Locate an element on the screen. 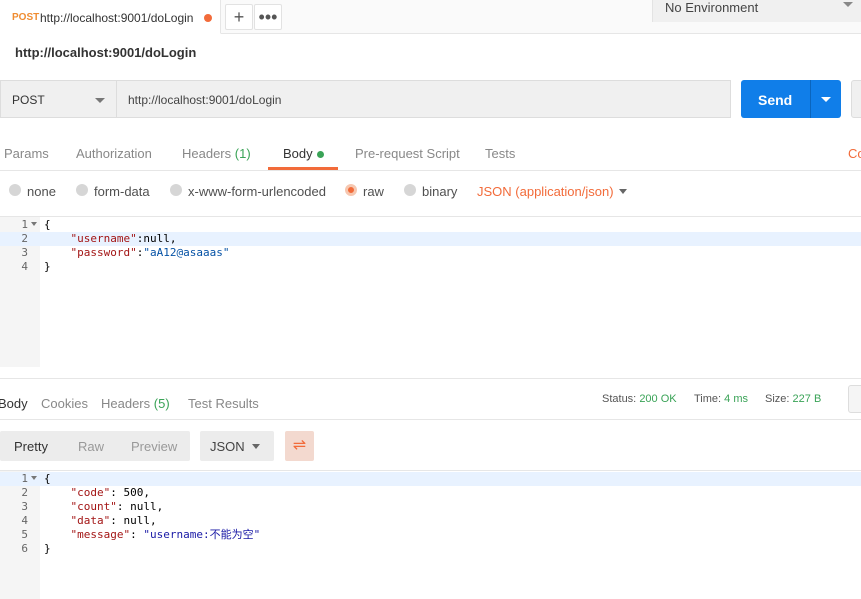 The width and height of the screenshot is (861, 599). radio-form-data is located at coordinates (82, 190).